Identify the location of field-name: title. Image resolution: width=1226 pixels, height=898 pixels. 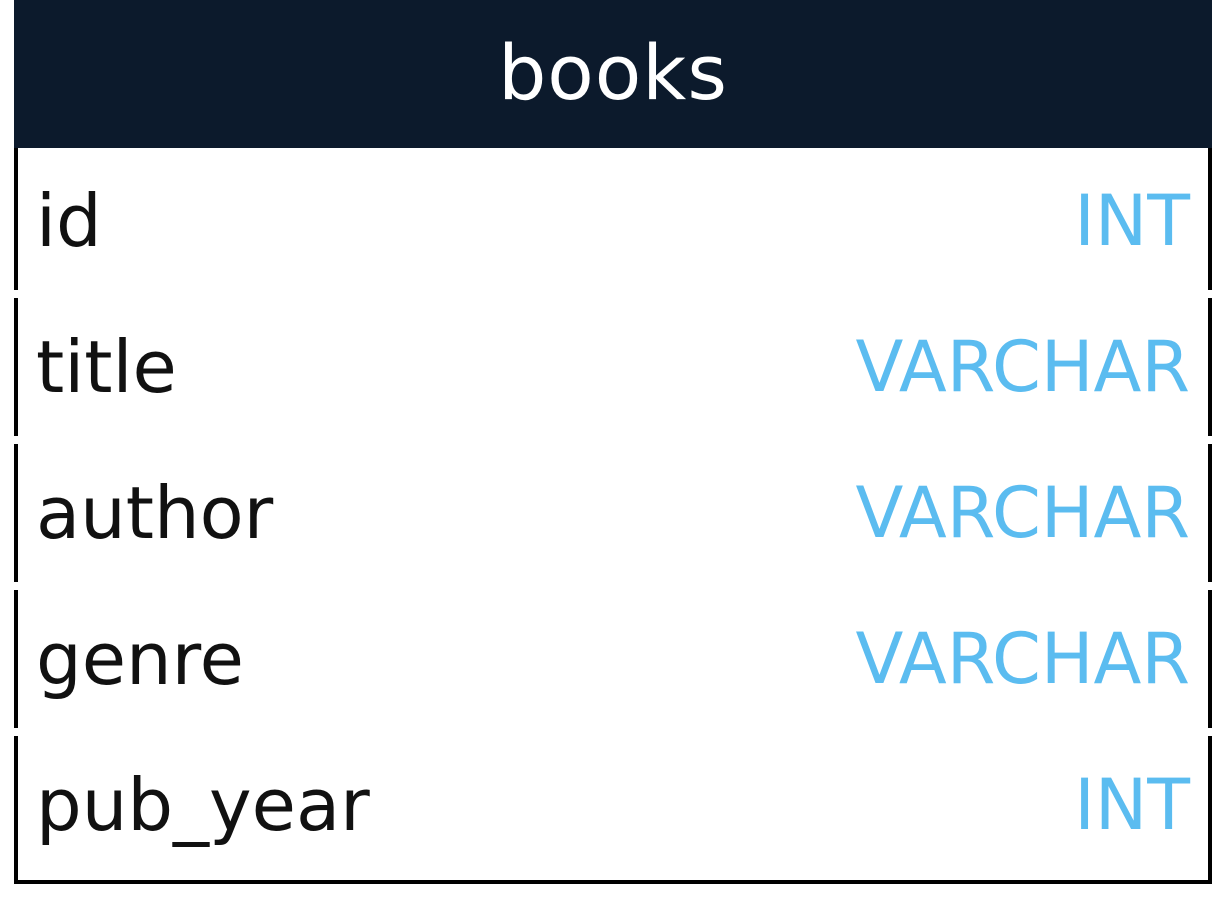
(106, 367).